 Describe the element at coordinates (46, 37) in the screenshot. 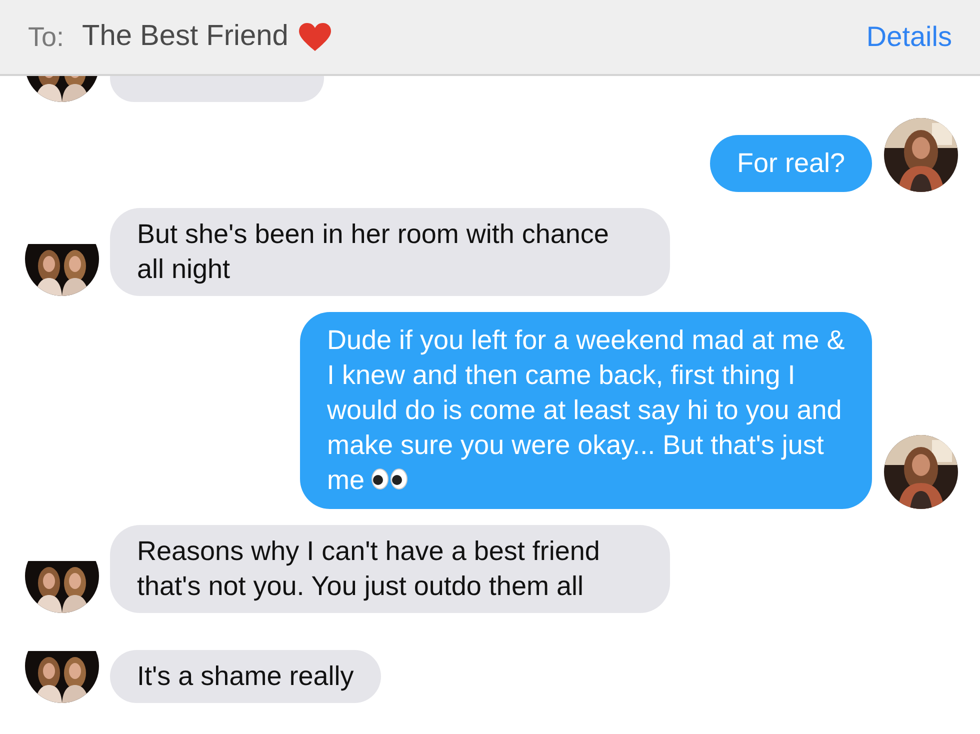

I see `to-label: To:` at that location.